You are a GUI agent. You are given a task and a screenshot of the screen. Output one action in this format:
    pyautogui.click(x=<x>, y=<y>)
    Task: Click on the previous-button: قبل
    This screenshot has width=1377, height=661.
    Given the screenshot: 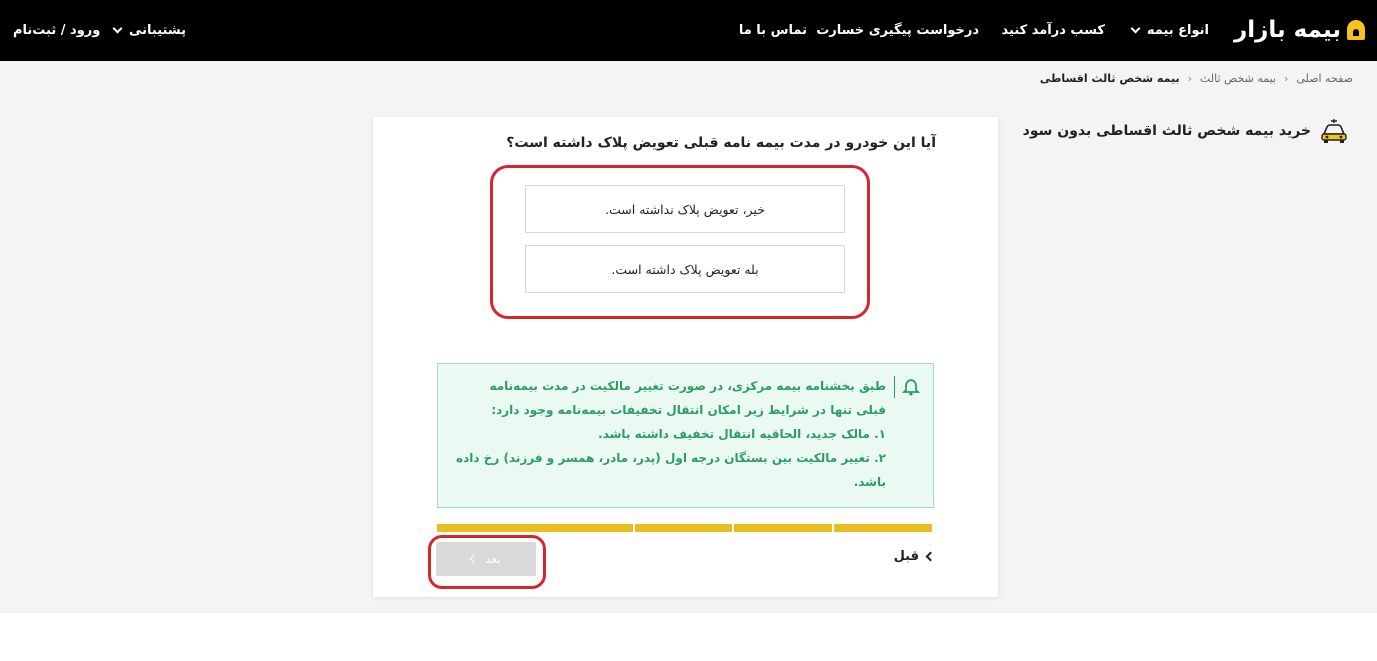 What is the action you would take?
    pyautogui.click(x=914, y=556)
    